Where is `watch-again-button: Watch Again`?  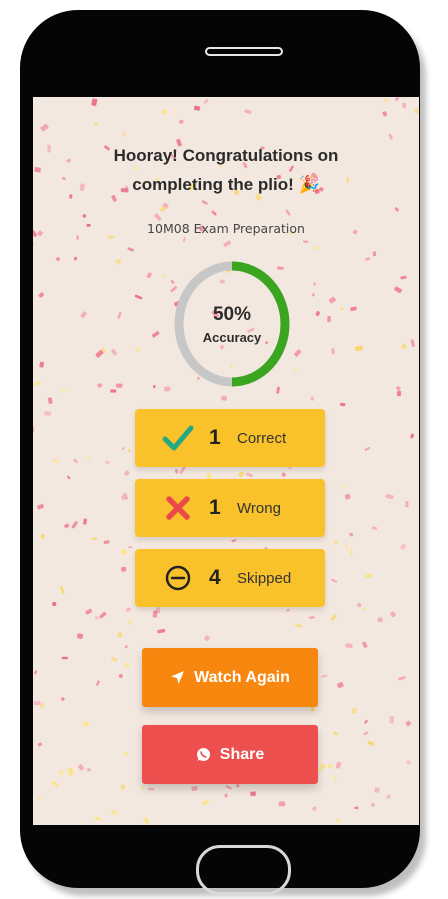 watch-again-button: Watch Again is located at coordinates (230, 677).